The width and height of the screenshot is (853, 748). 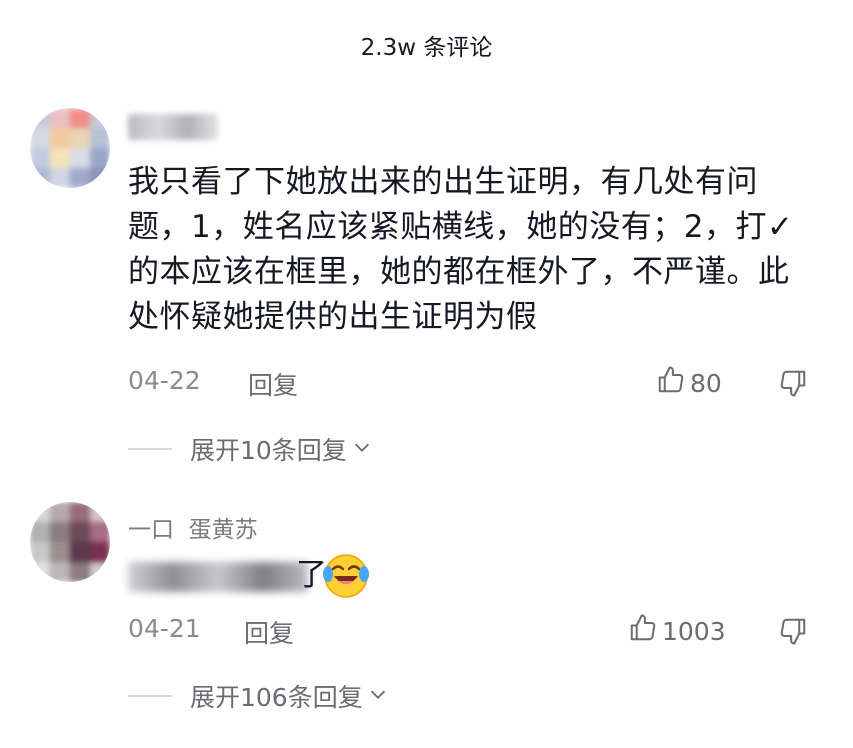 I want to click on username: 一口 蛋黄苏, so click(x=193, y=527).